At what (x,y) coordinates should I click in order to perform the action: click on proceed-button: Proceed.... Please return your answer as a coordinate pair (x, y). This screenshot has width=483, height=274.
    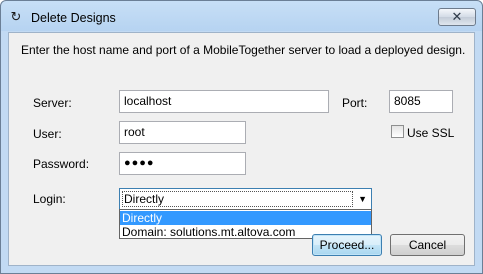
    Looking at the image, I should click on (347, 245).